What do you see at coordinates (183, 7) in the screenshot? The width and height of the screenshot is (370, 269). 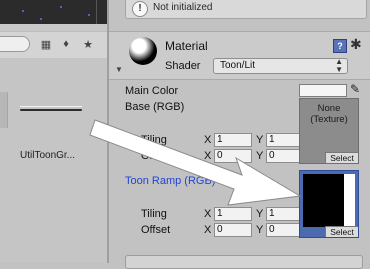 I see `status-text: Not initialized` at bounding box center [183, 7].